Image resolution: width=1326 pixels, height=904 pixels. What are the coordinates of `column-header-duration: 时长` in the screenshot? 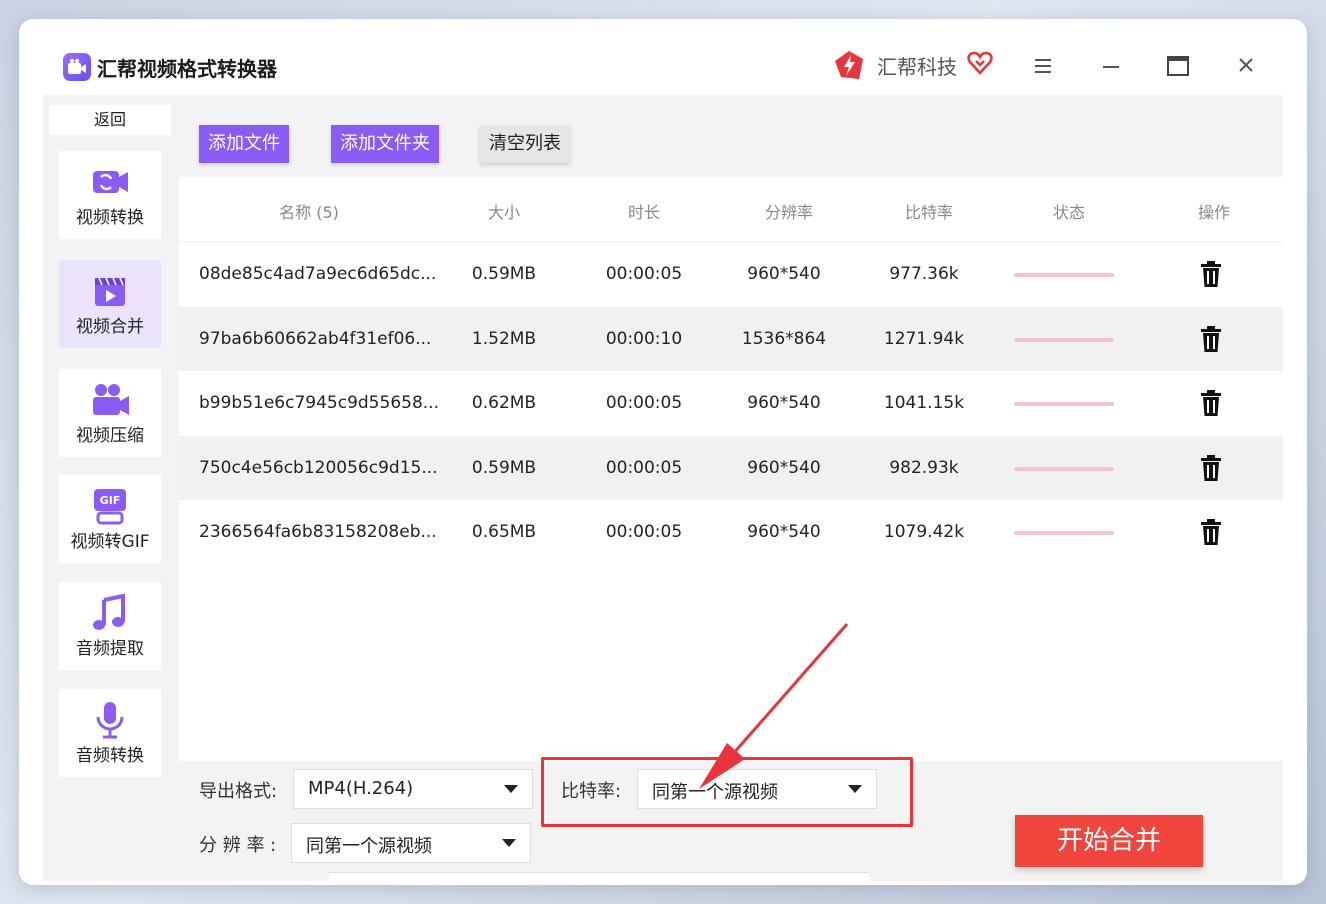 It's located at (644, 211).